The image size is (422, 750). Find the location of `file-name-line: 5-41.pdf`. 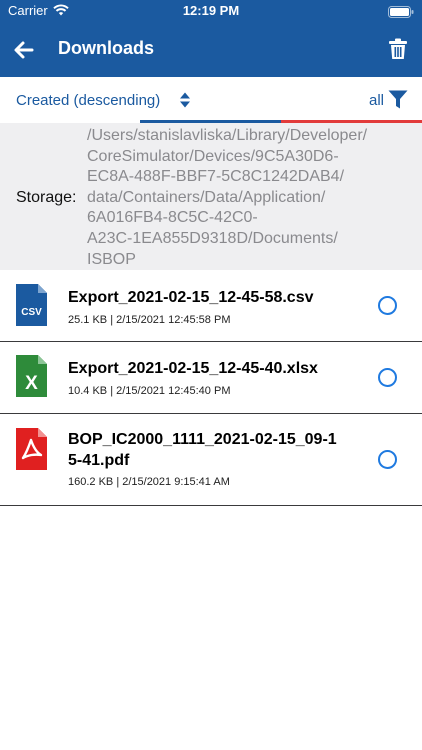

file-name-line: 5-41.pdf is located at coordinates (99, 460).